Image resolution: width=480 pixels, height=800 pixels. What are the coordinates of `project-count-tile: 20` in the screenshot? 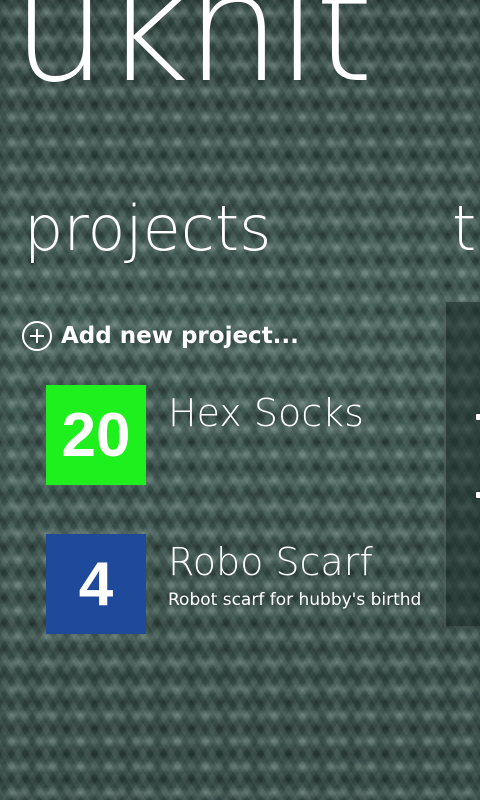 It's located at (96, 435).